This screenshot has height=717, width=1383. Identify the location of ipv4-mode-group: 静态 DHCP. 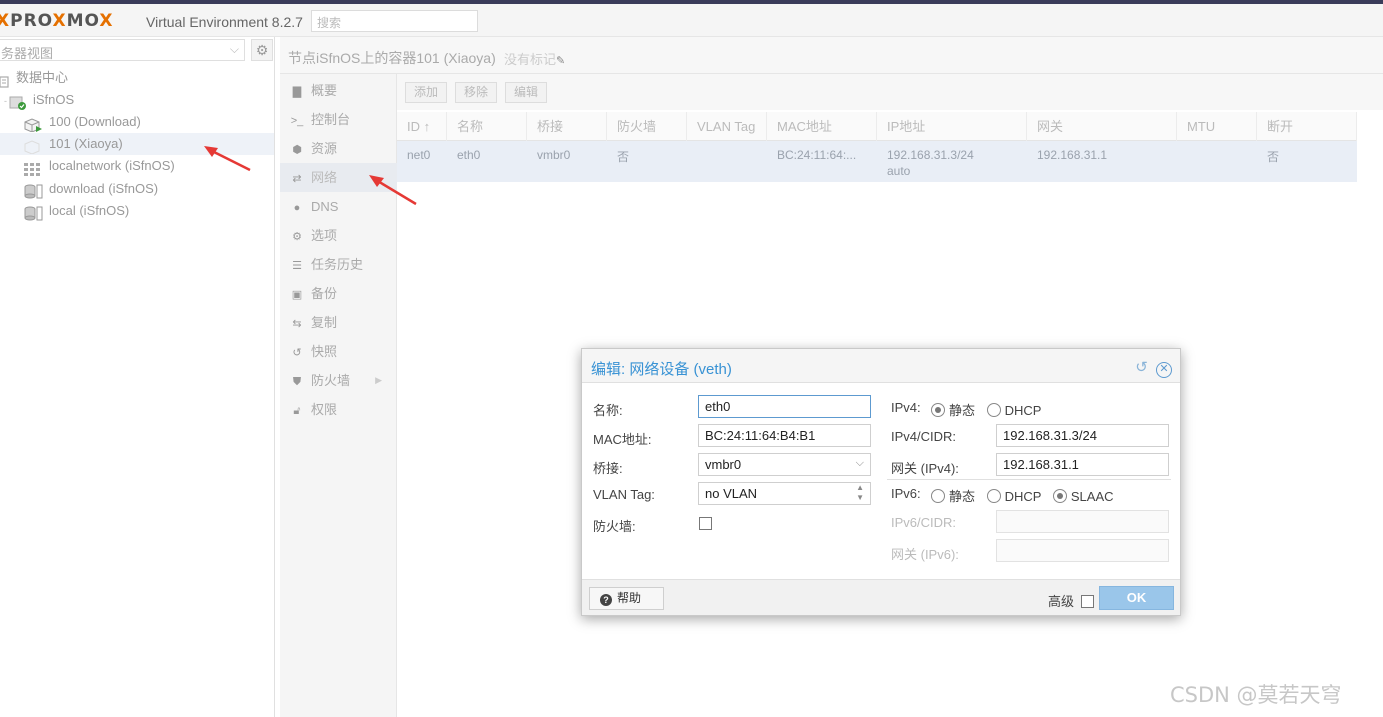
(986, 409).